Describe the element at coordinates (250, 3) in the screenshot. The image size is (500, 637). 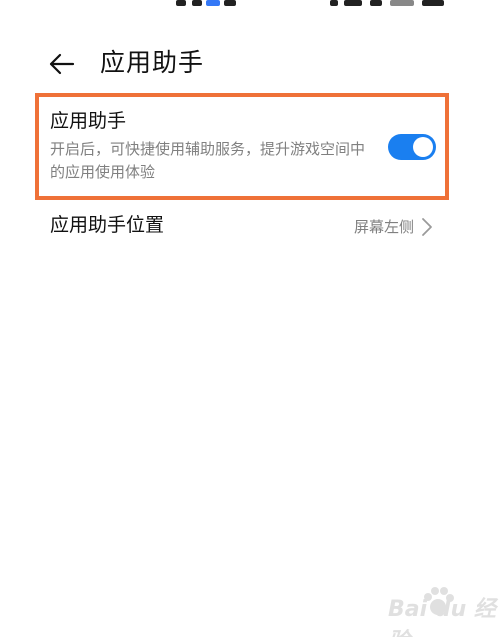
I see `status-bar` at that location.